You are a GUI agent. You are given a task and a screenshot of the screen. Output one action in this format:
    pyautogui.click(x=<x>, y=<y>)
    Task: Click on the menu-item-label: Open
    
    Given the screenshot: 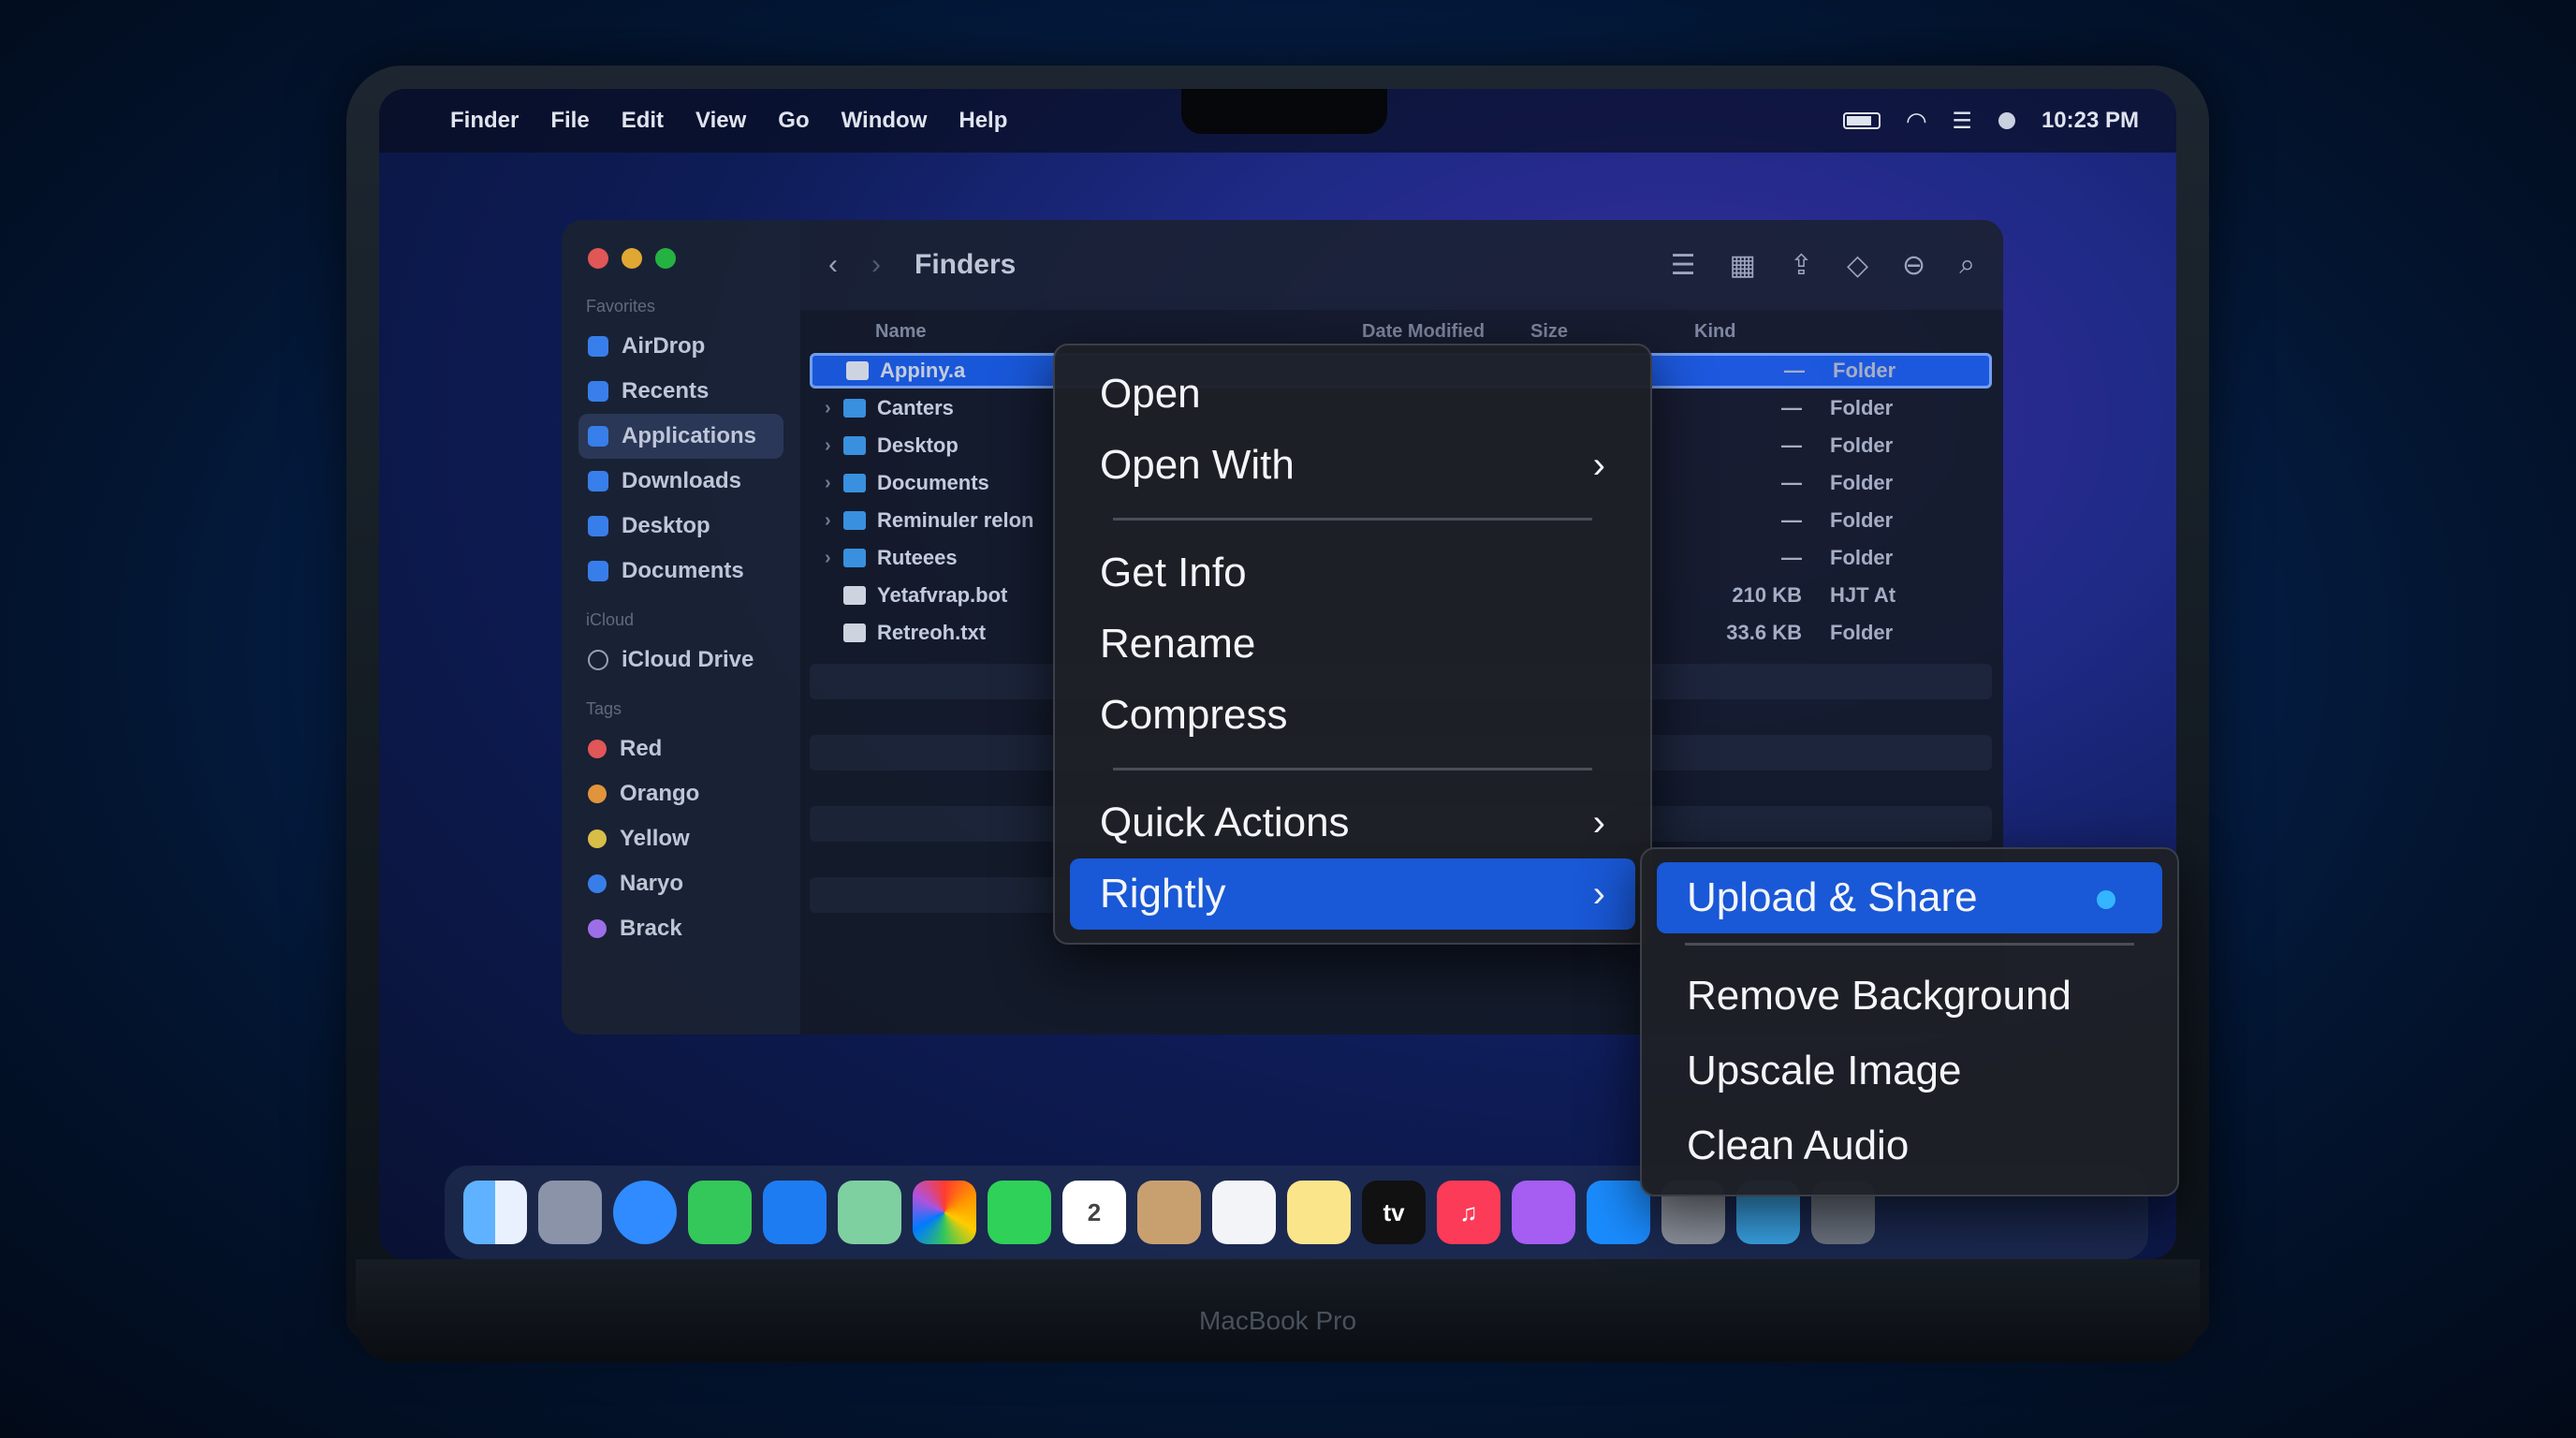 What is the action you would take?
    pyautogui.click(x=1150, y=394)
    